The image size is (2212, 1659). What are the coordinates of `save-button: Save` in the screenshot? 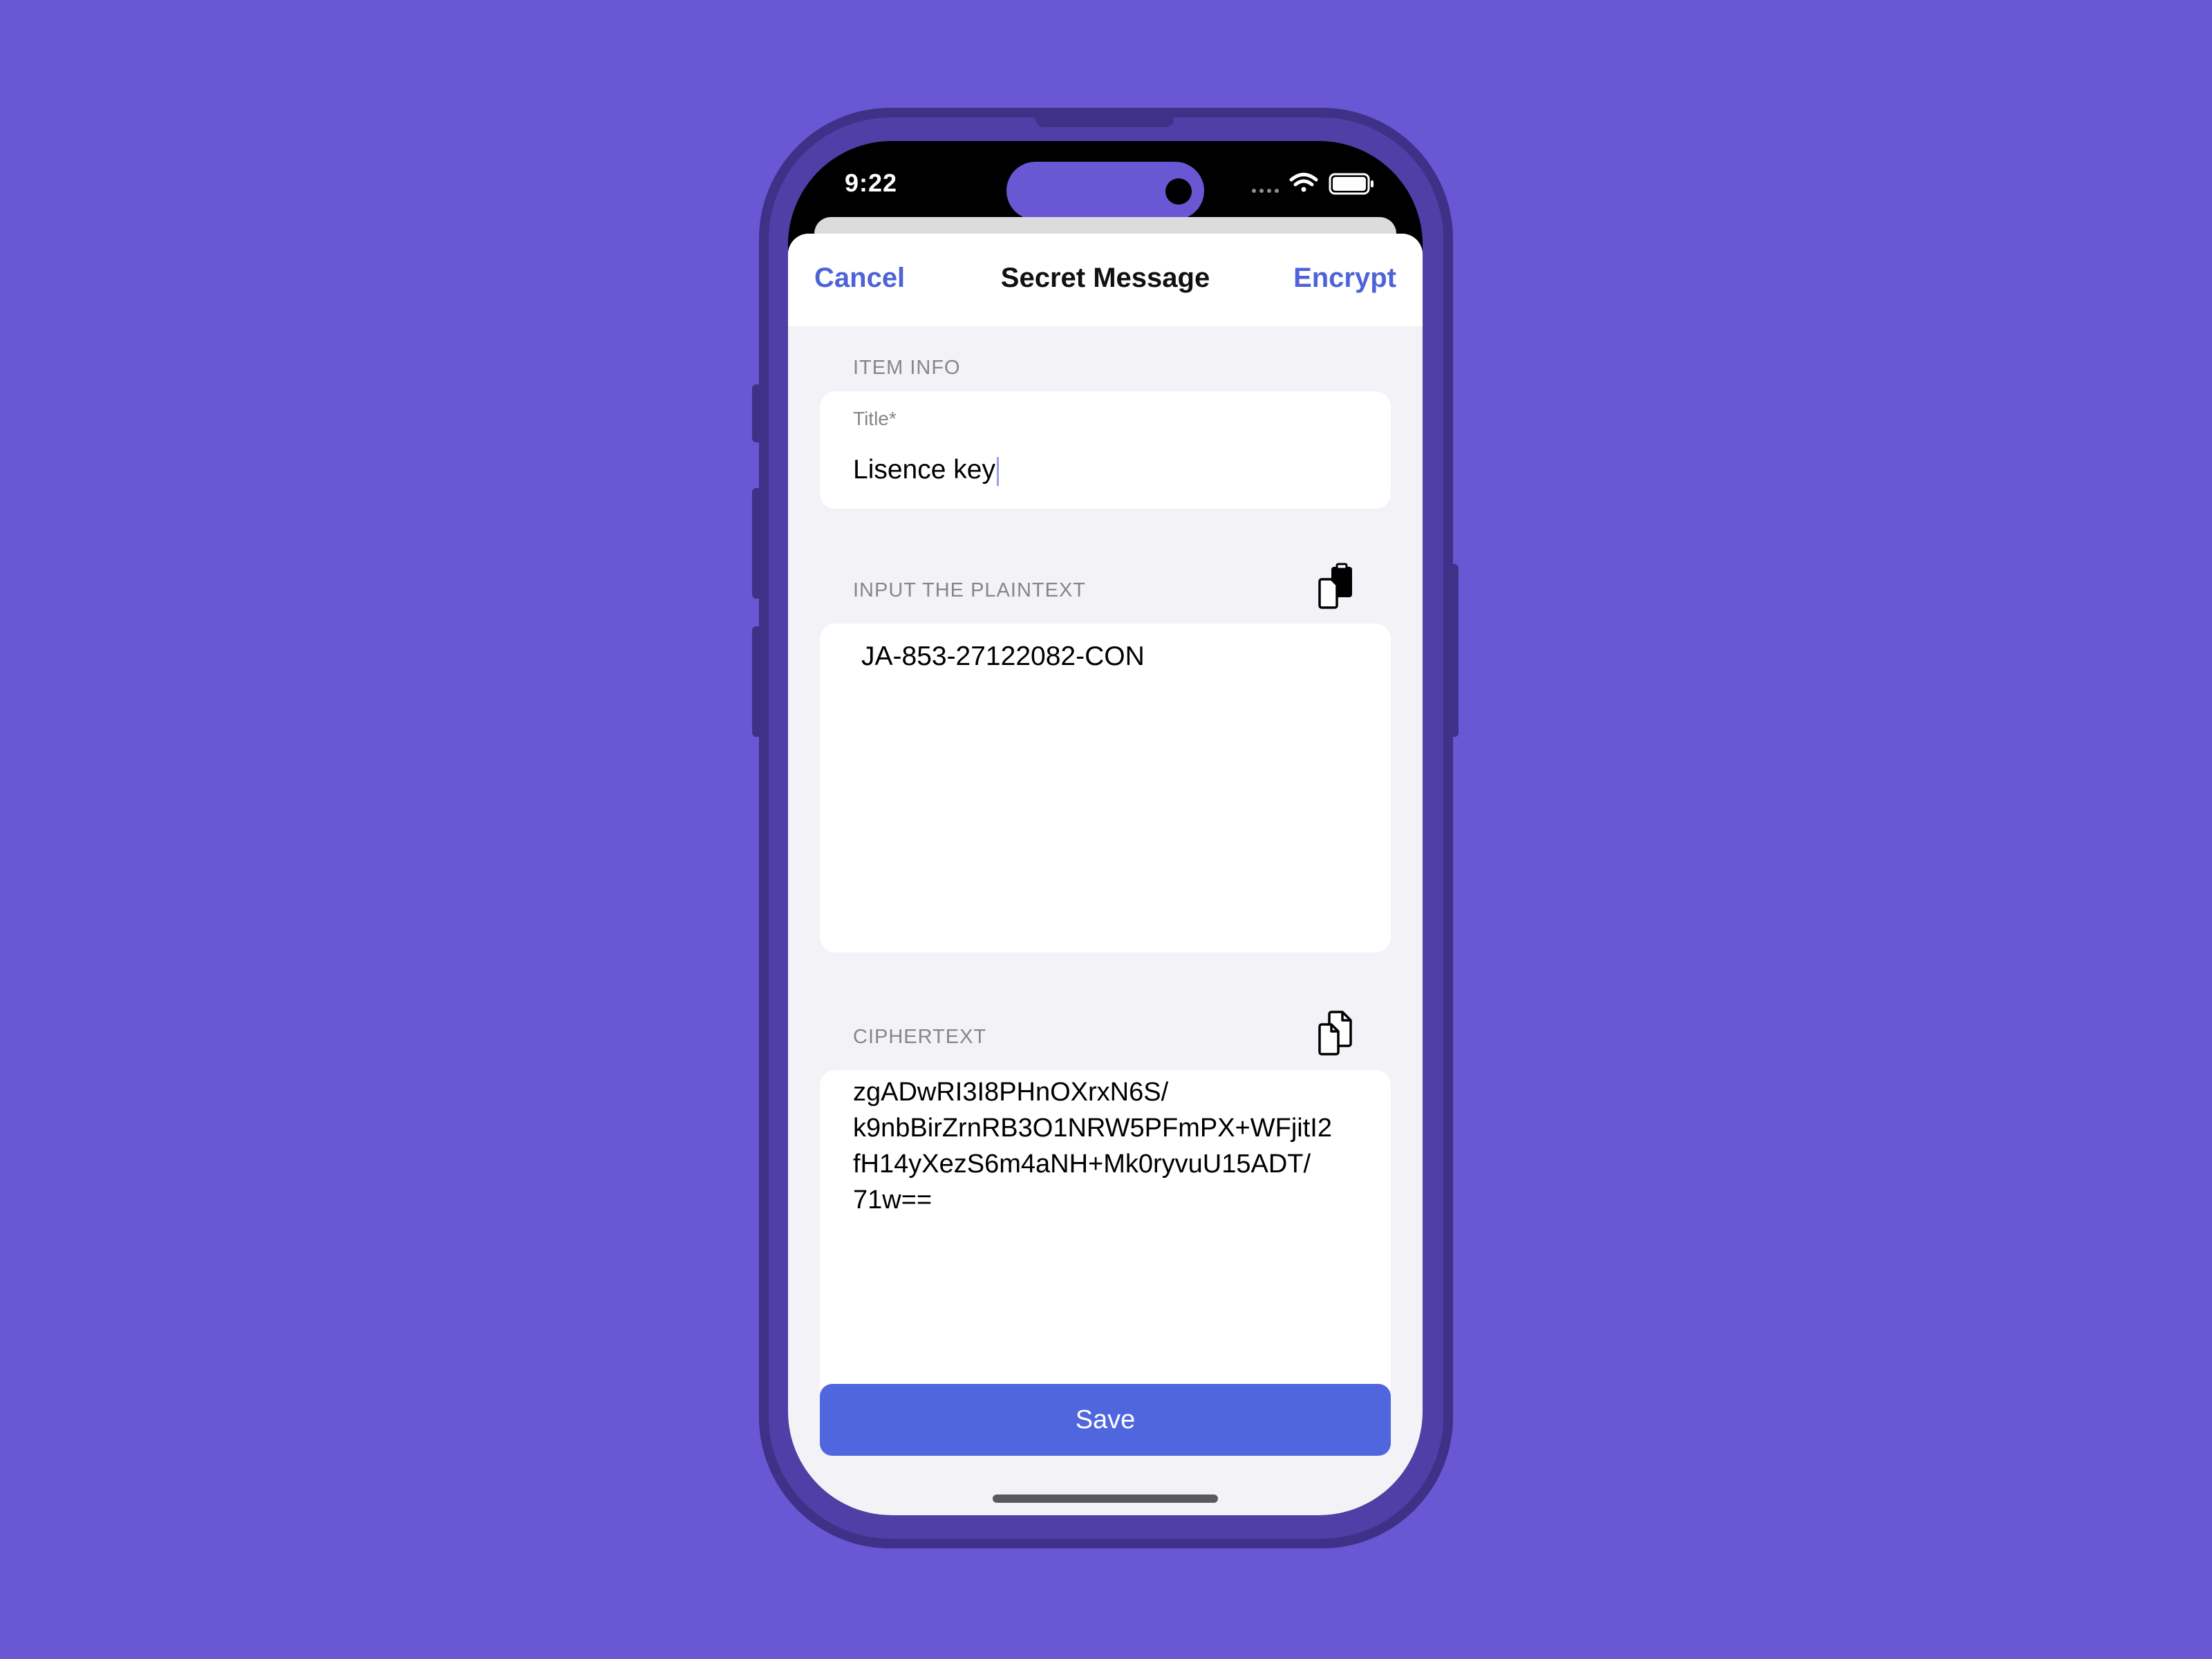 It's located at (1105, 1420).